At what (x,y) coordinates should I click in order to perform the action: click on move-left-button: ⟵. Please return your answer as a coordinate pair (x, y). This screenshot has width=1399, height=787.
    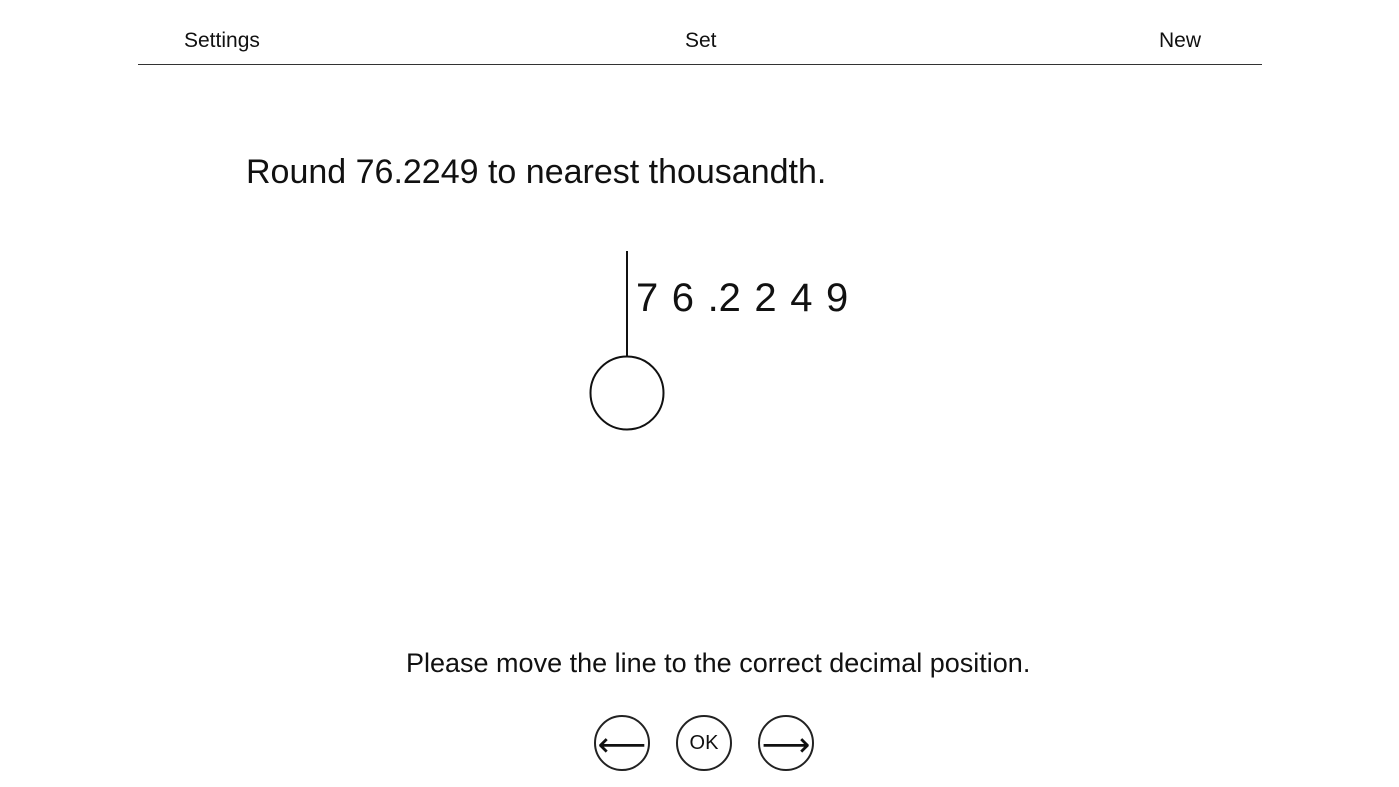
    Looking at the image, I should click on (622, 743).